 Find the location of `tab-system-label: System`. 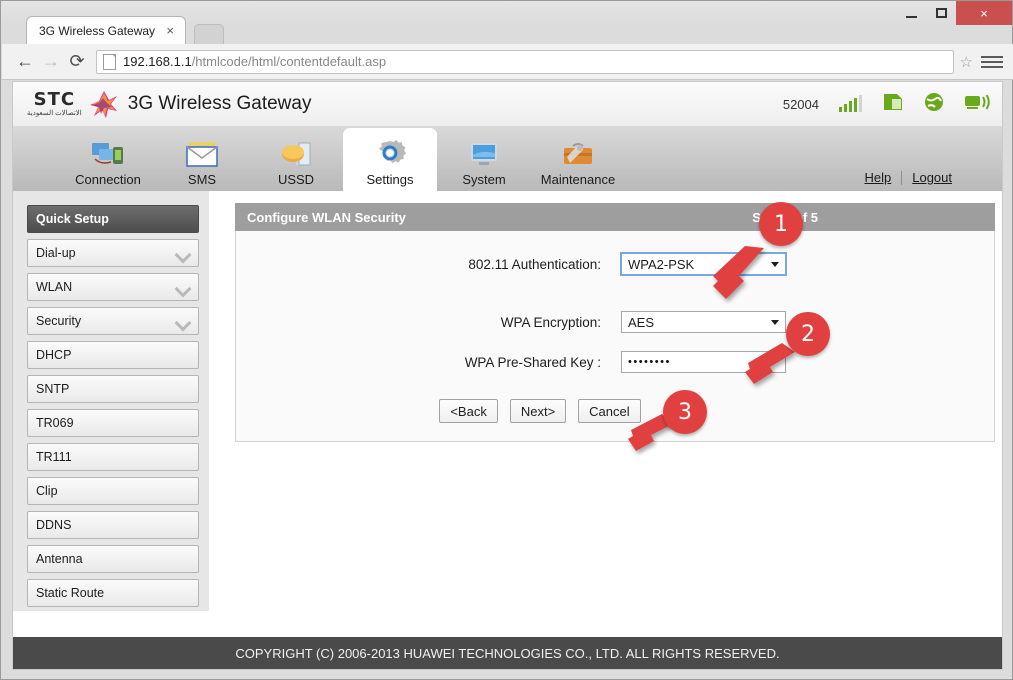

tab-system-label: System is located at coordinates (484, 179).